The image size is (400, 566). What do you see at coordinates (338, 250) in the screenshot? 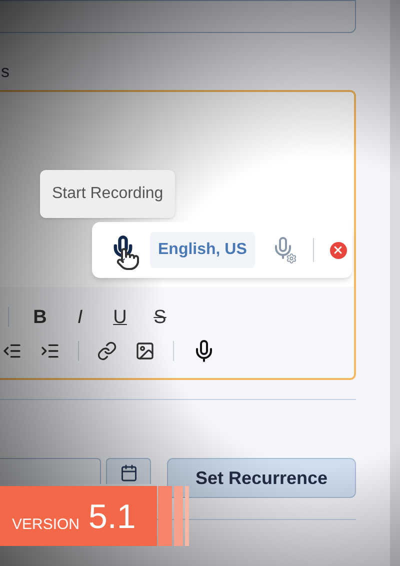
I see `close-icon` at bounding box center [338, 250].